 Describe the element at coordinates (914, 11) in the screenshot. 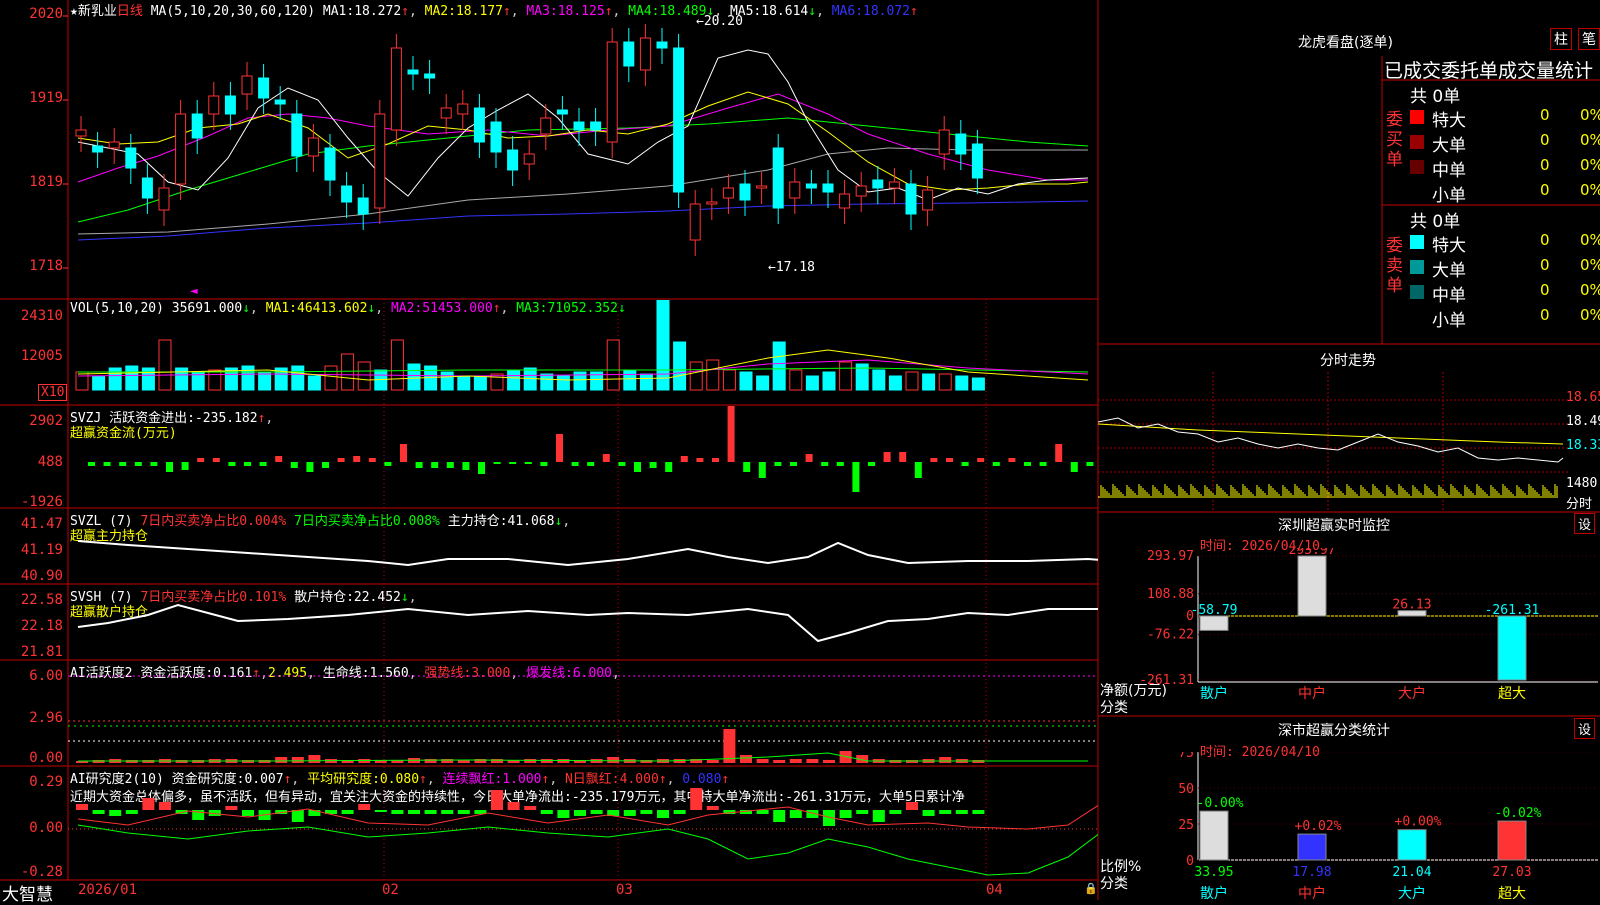

I see `ma6-arrow: ↑` at that location.